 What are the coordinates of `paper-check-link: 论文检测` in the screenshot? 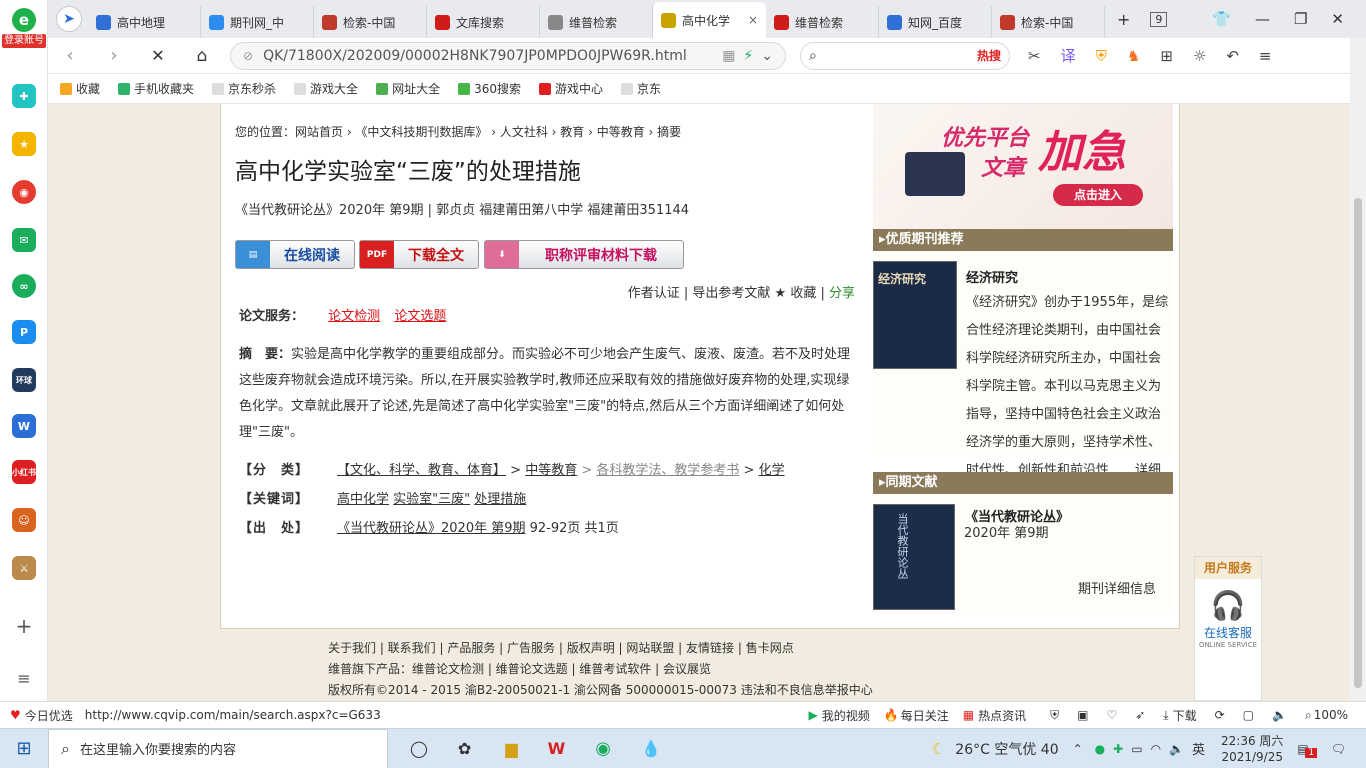 It's located at (354, 316).